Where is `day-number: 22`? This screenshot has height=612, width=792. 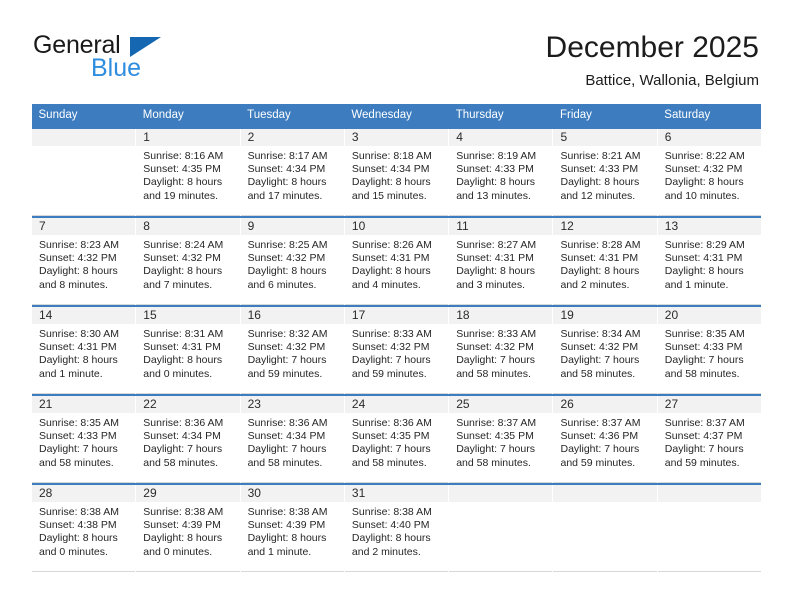 day-number: 22 is located at coordinates (188, 404).